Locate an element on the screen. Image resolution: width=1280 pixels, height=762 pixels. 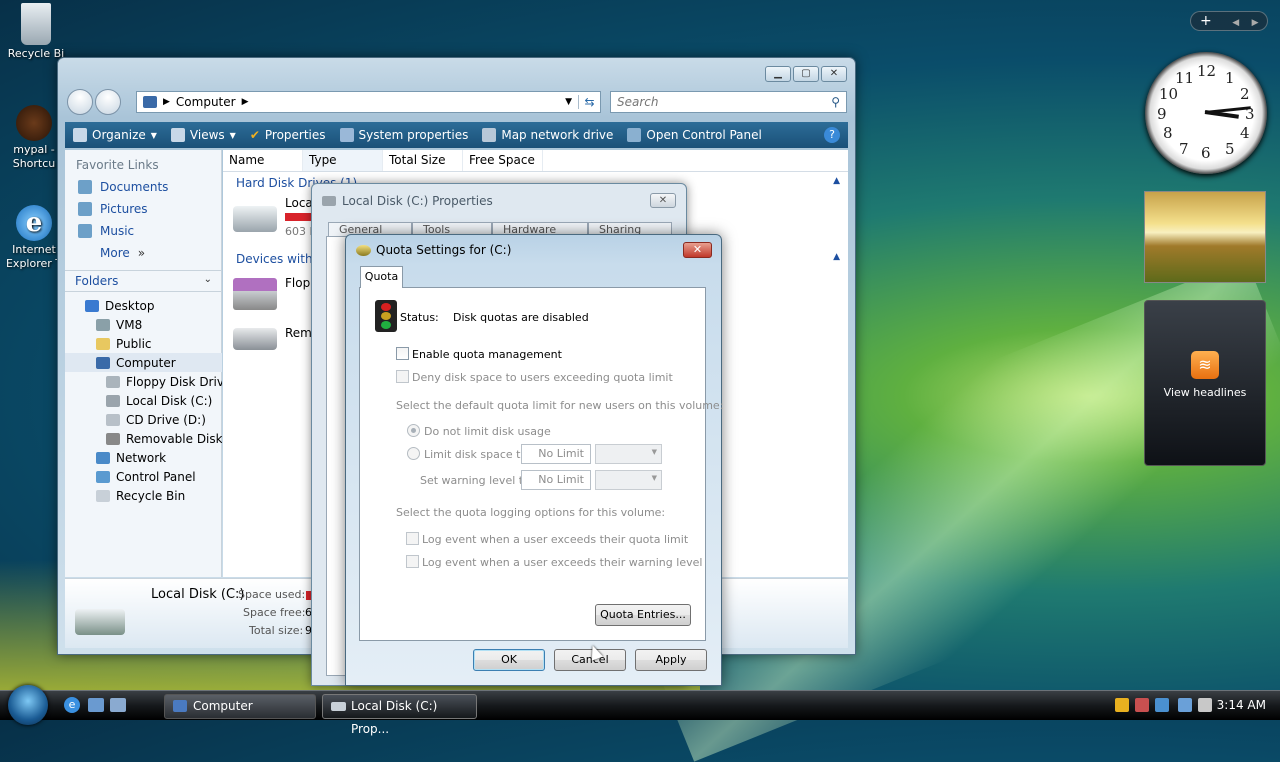
tree-item-recycle-bin: Recycle Bin is located at coordinates (143, 495).